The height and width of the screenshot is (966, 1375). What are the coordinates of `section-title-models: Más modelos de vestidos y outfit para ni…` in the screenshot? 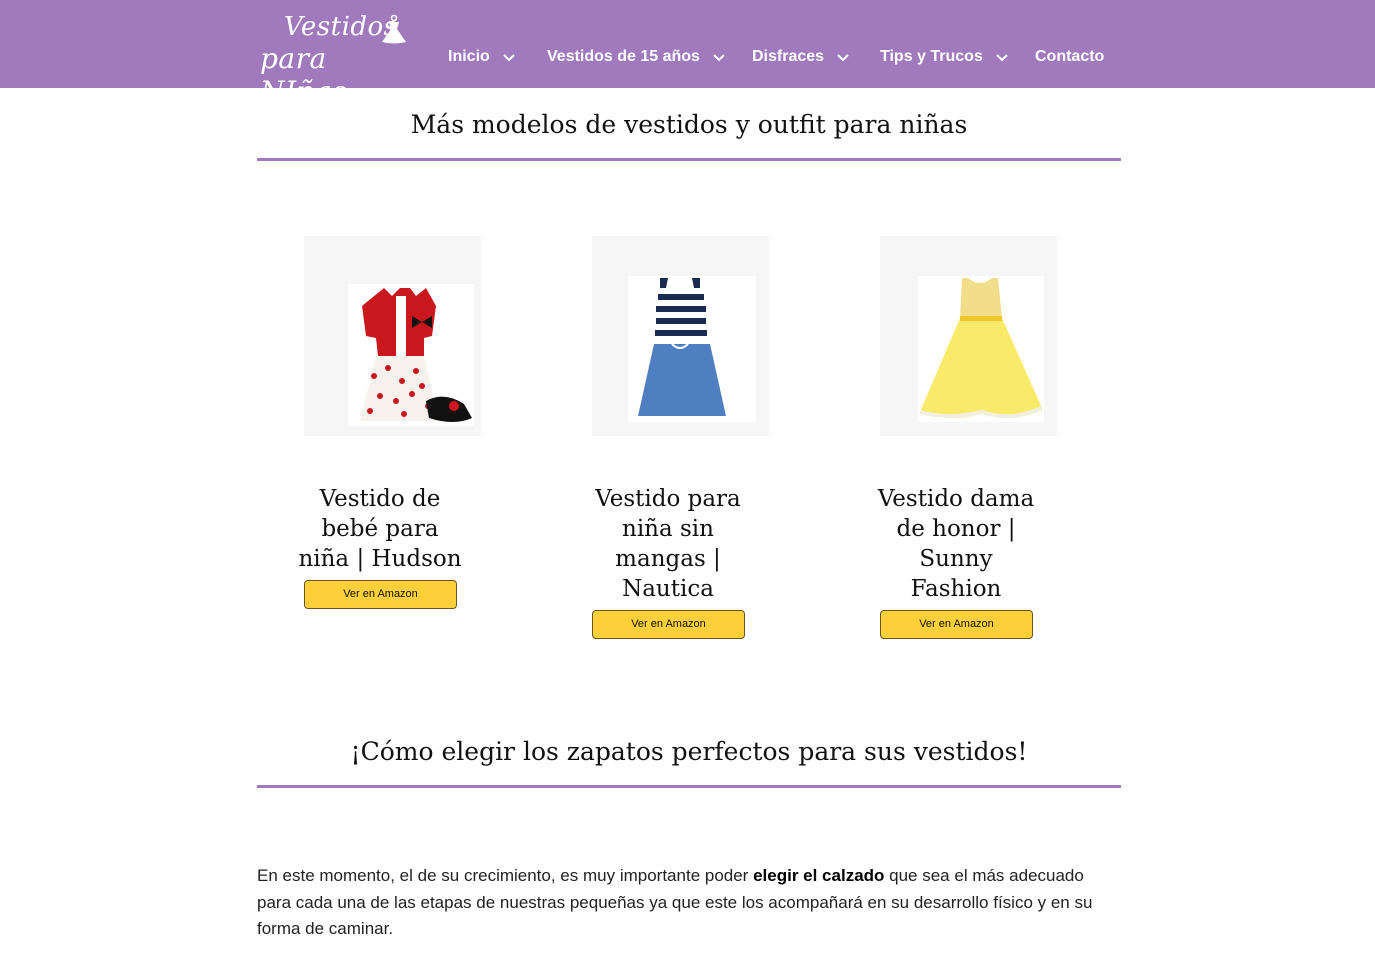 It's located at (689, 124).